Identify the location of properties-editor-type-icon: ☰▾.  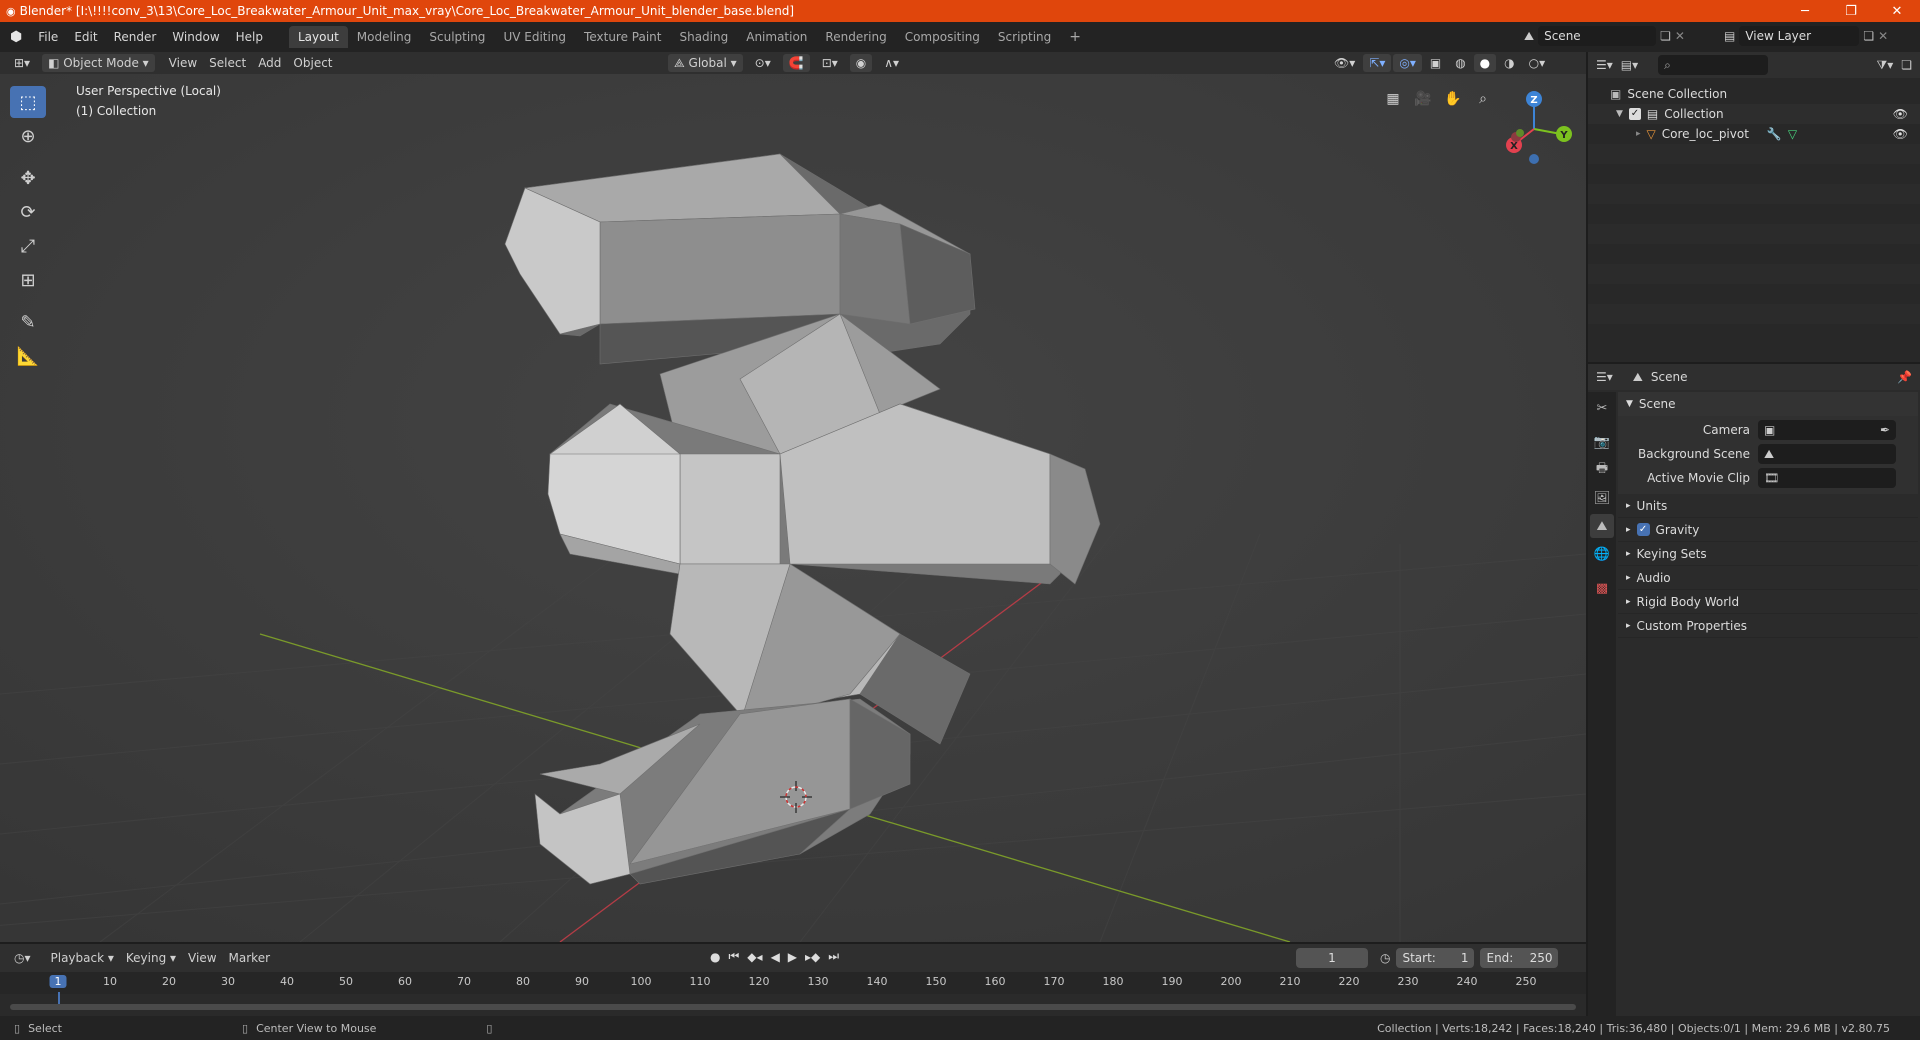
(1604, 377).